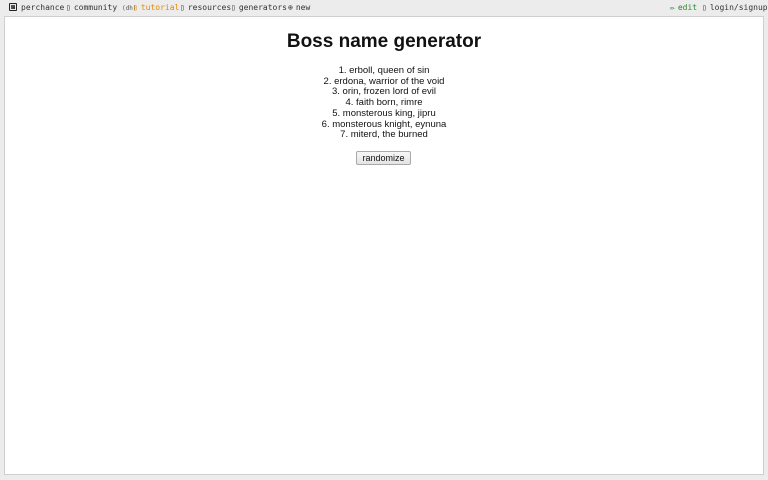  I want to click on nav-login-label: login/signup, so click(738, 7).